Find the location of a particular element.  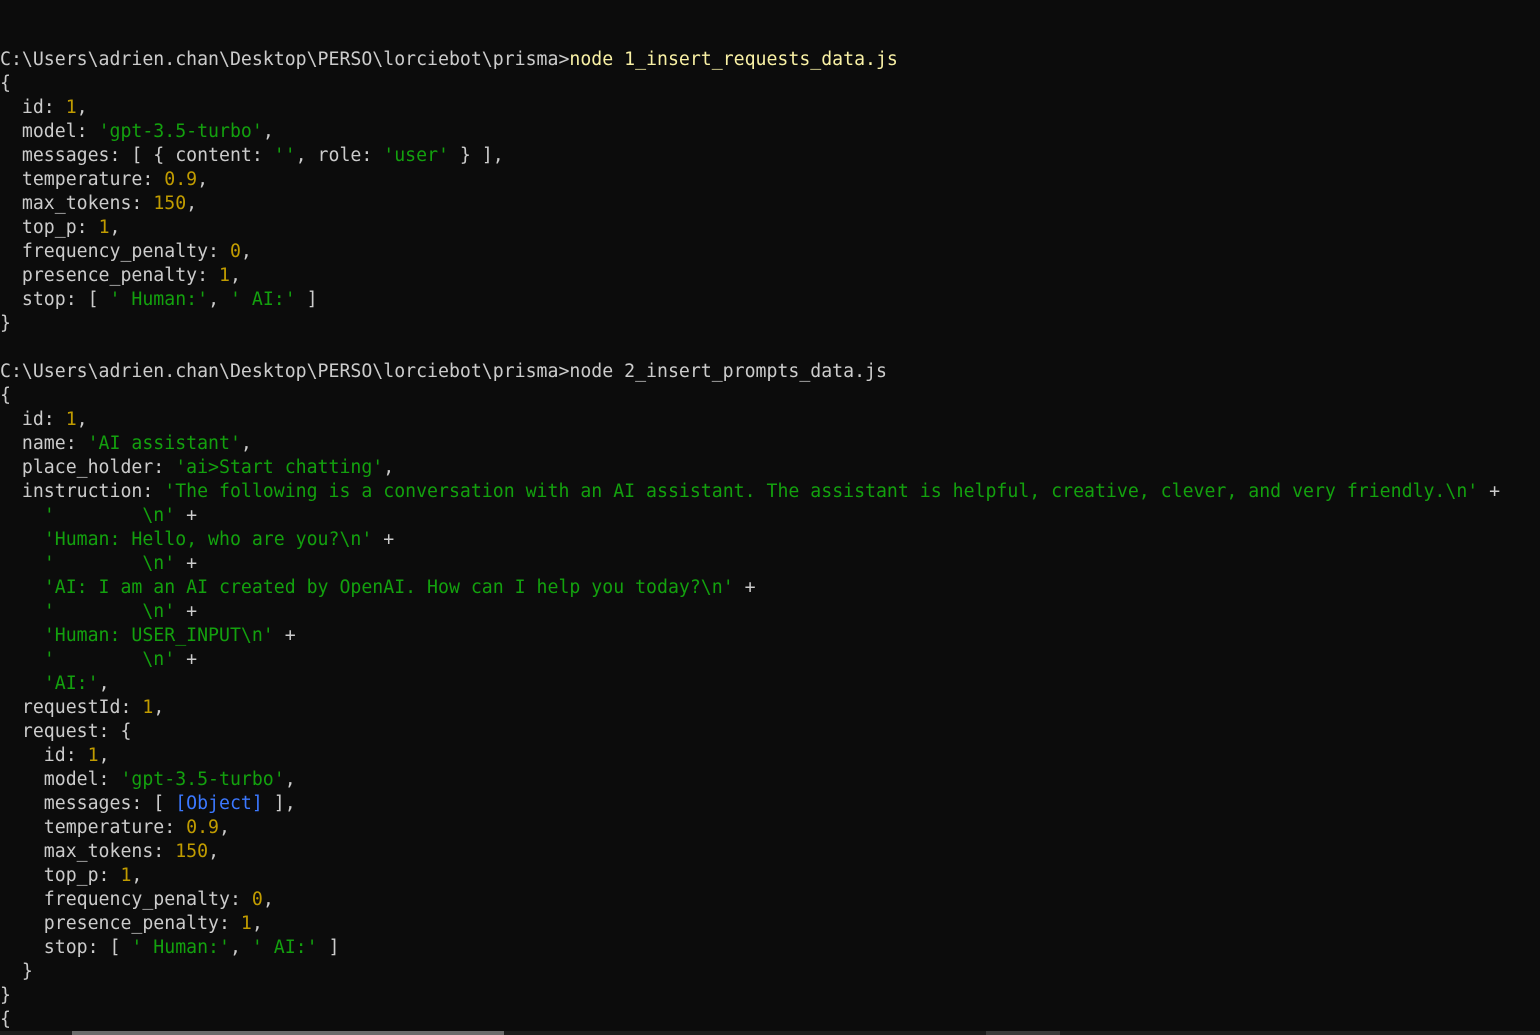

terminal-line: name: 'AI assistant', is located at coordinates (770, 444).